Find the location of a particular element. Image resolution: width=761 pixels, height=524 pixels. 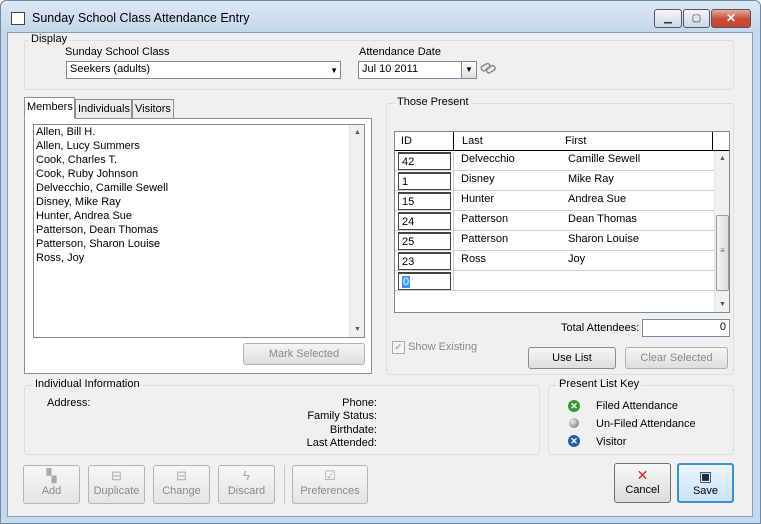

visitor-icon: ✕ is located at coordinates (574, 441).